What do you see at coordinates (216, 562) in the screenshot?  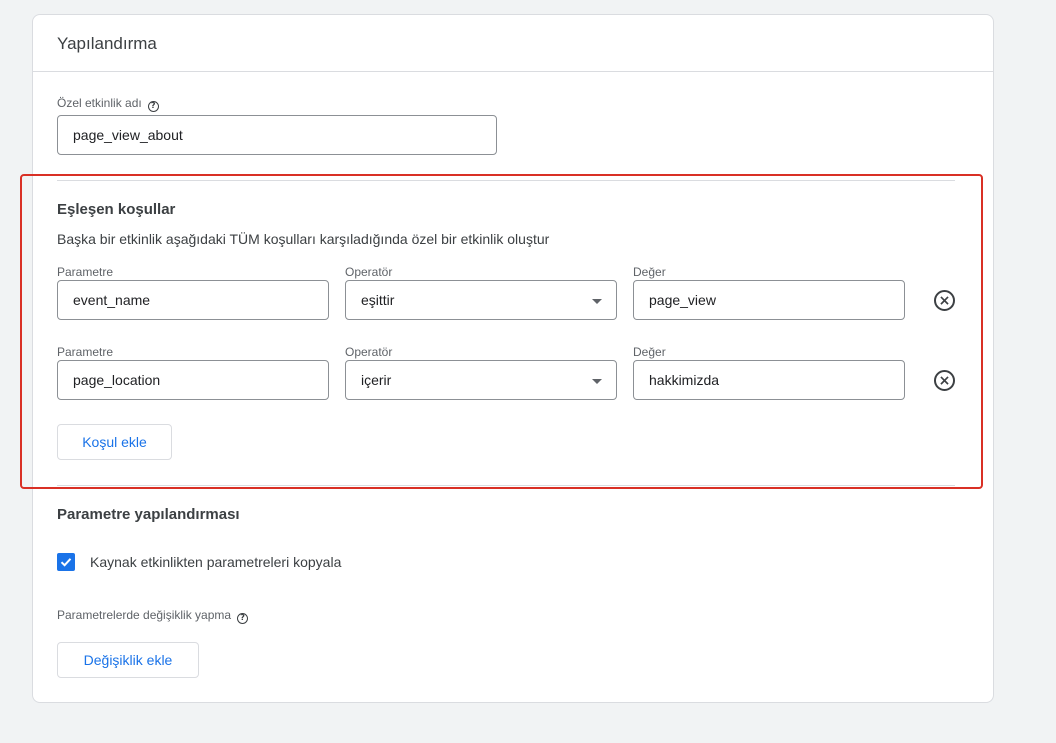 I see `copy-params-label: Kaynak etkinlikten parametreleri kopyala` at bounding box center [216, 562].